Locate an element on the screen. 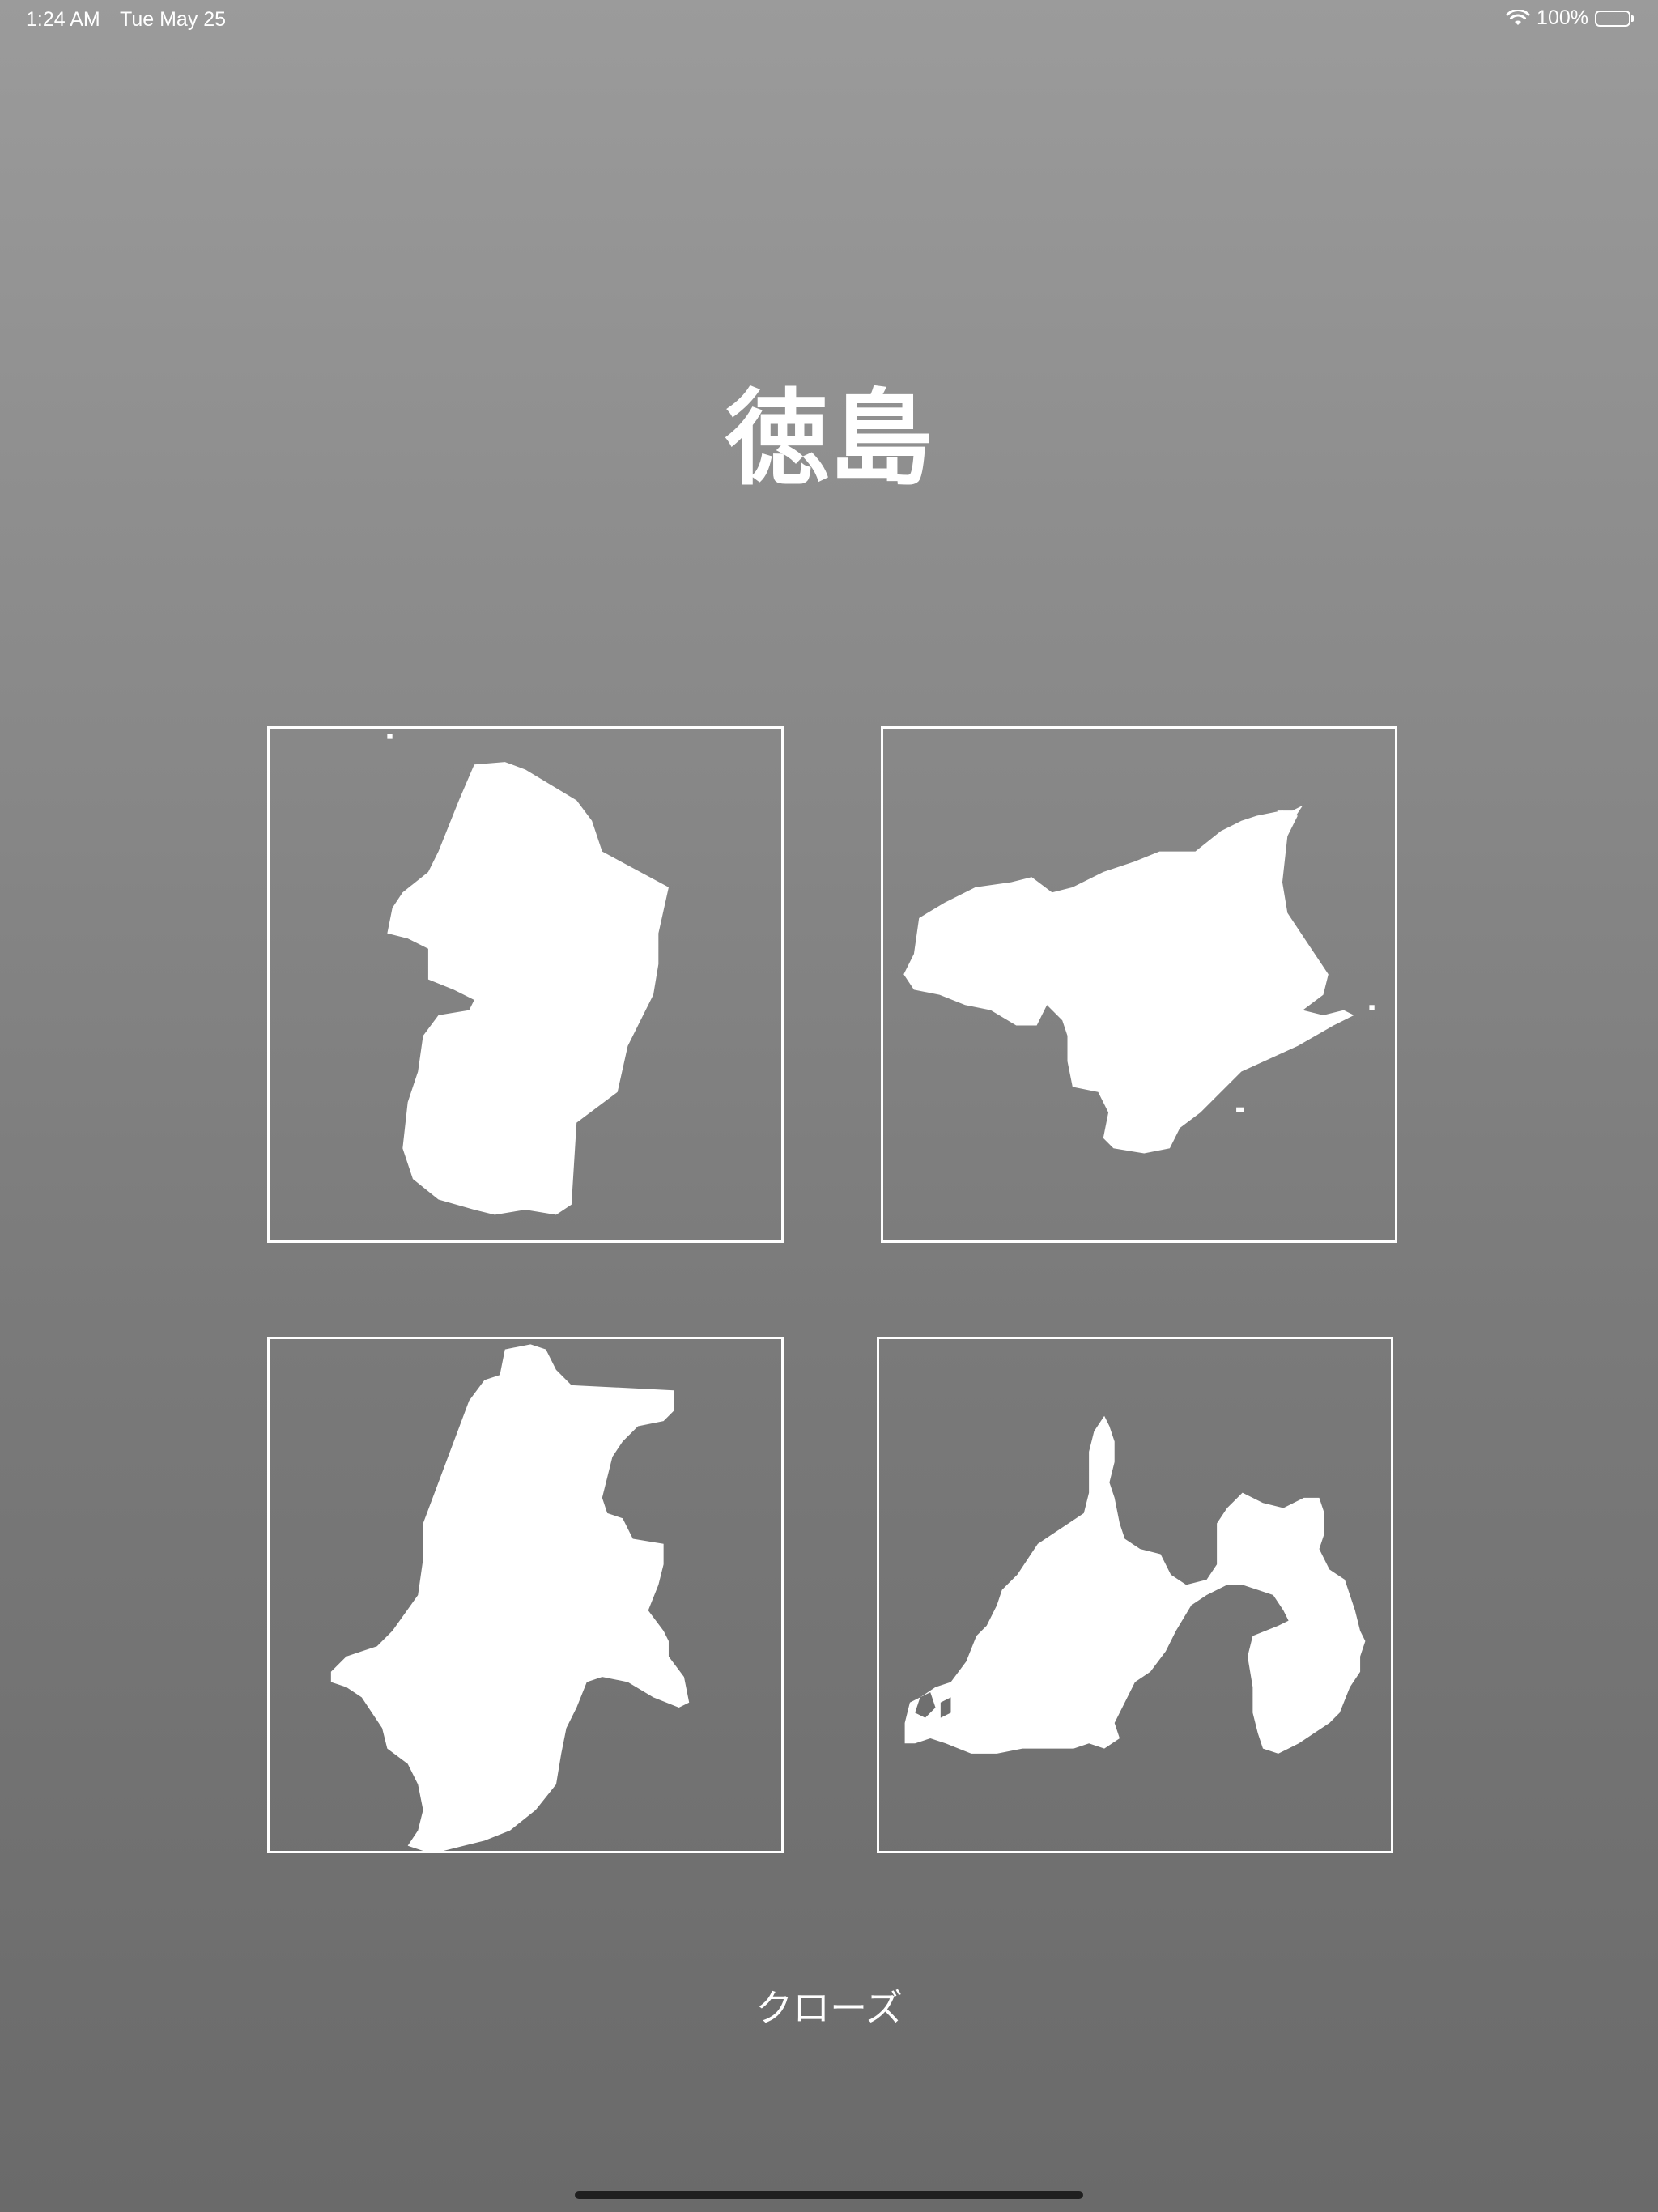 The width and height of the screenshot is (1658, 2212). battery-icon is located at coordinates (1614, 19).